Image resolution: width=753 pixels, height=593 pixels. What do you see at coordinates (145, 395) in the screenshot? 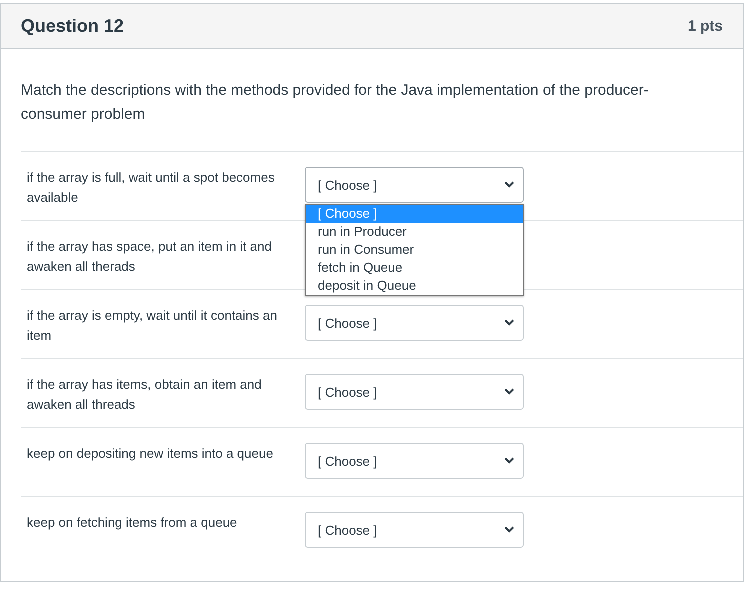
I see `match-description: if the array has items, obtain an item and awaken all threads` at bounding box center [145, 395].